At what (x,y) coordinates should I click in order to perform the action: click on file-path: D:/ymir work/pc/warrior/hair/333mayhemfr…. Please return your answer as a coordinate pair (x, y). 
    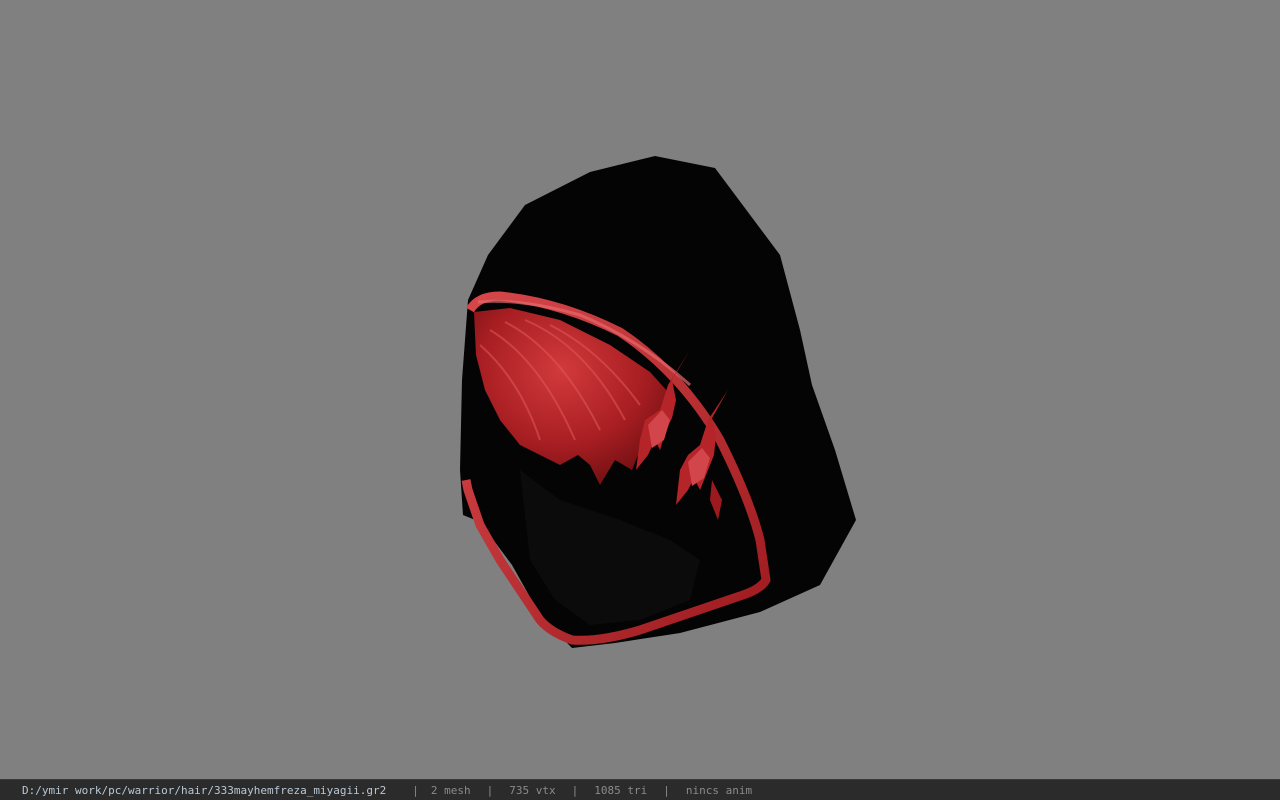
    Looking at the image, I should click on (204, 790).